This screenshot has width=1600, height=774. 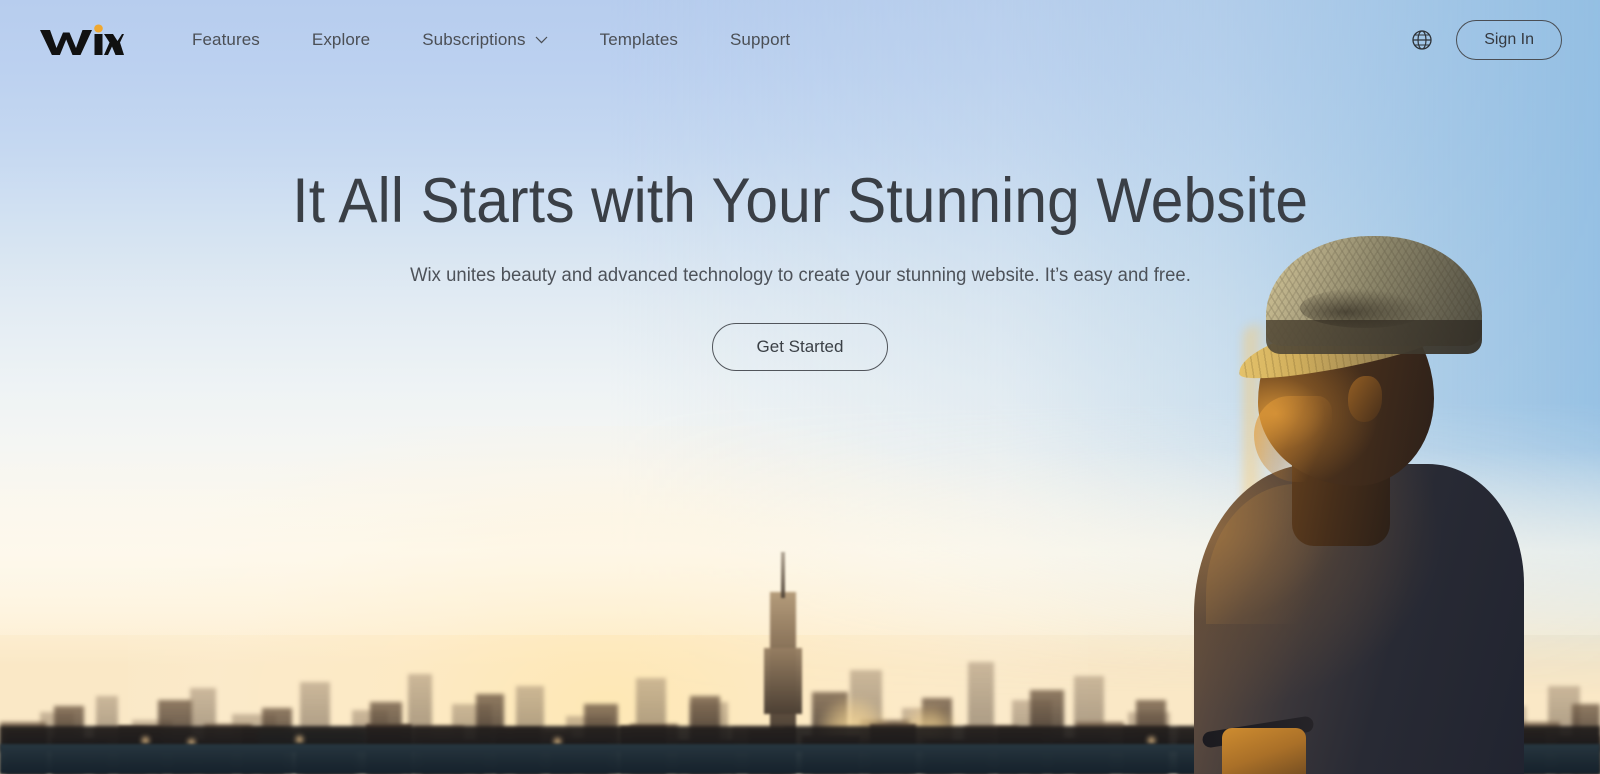 I want to click on globe-icon, so click(x=1422, y=40).